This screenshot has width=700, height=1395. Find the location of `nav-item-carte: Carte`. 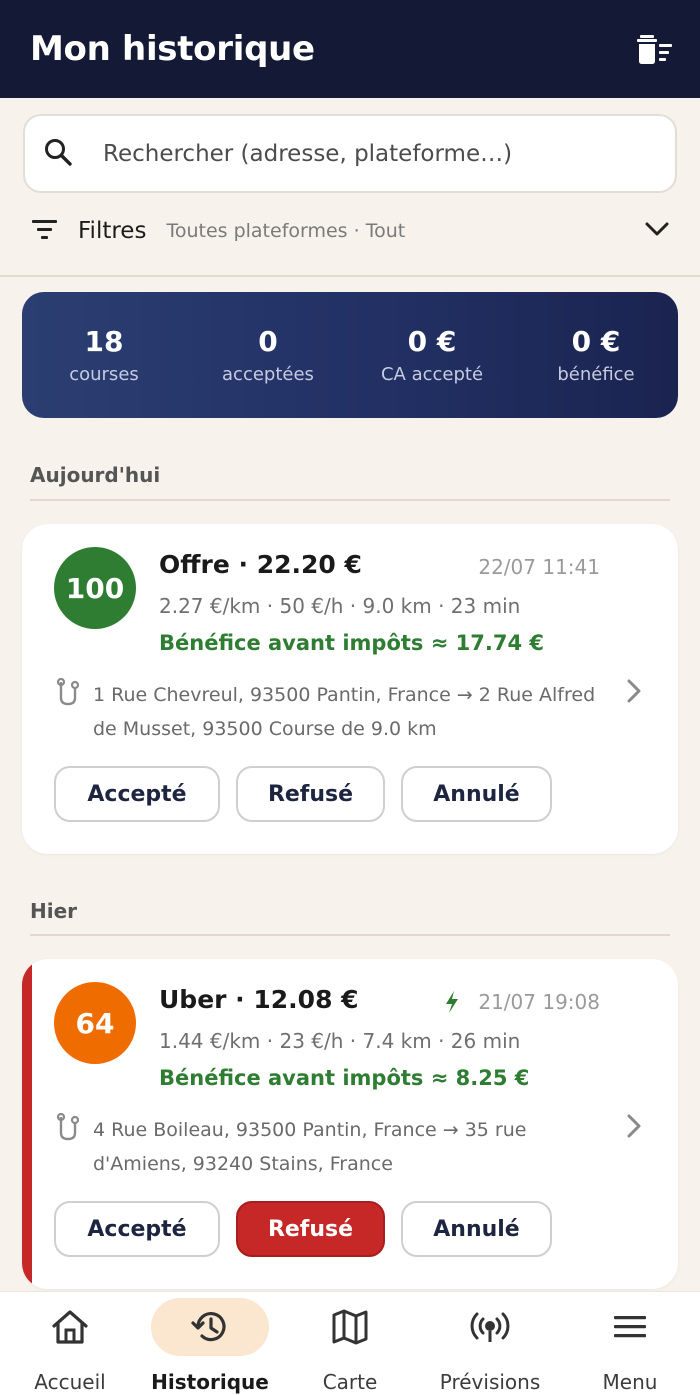

nav-item-carte: Carte is located at coordinates (350, 1343).